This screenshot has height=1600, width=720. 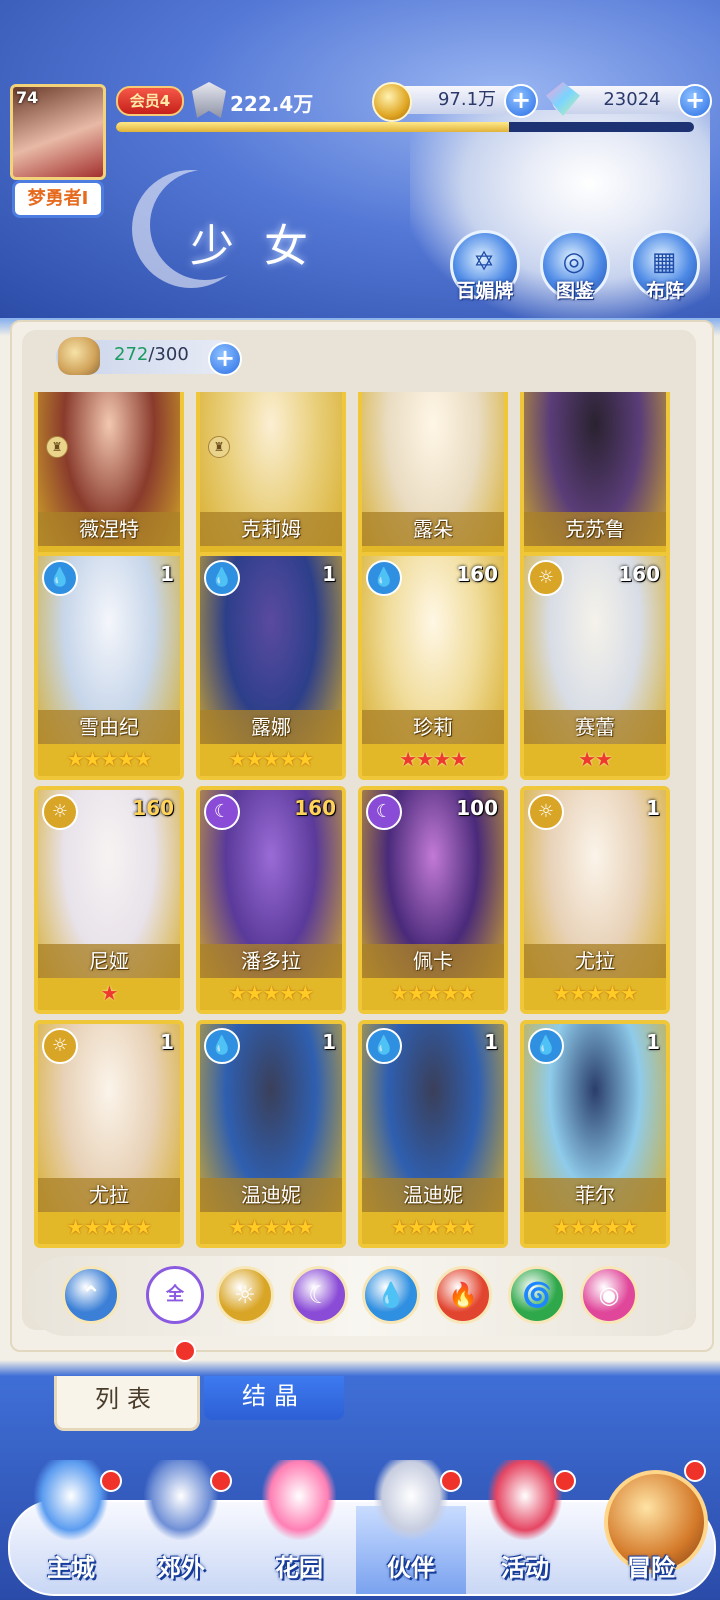 What do you see at coordinates (27, 97) in the screenshot?
I see `player-level: 74` at bounding box center [27, 97].